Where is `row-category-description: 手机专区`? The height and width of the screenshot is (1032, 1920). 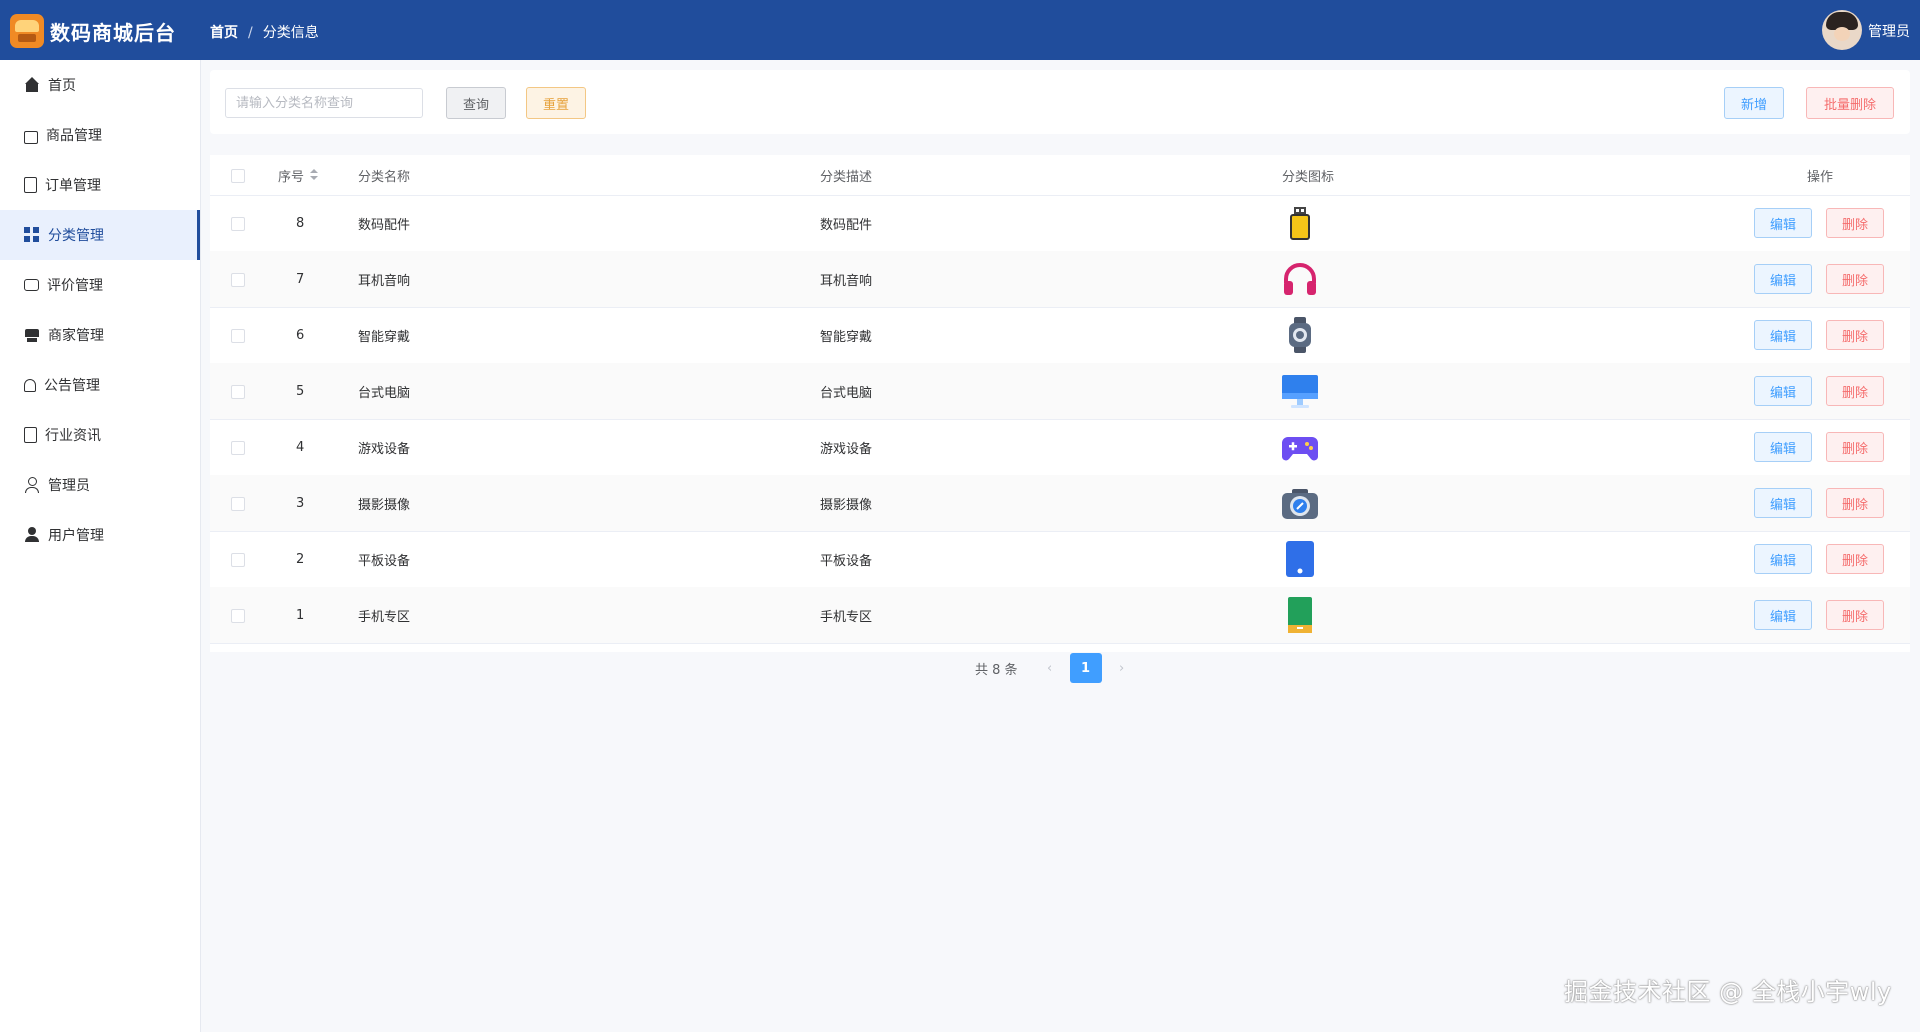
row-category-description: 手机专区 is located at coordinates (846, 617).